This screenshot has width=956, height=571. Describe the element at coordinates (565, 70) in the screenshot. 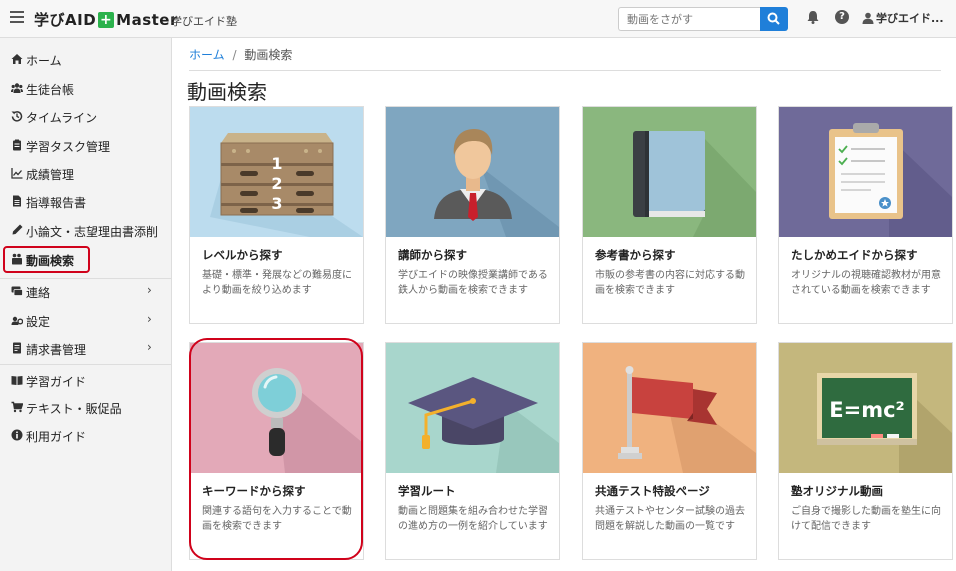

I see `breadcrumb-divider` at that location.